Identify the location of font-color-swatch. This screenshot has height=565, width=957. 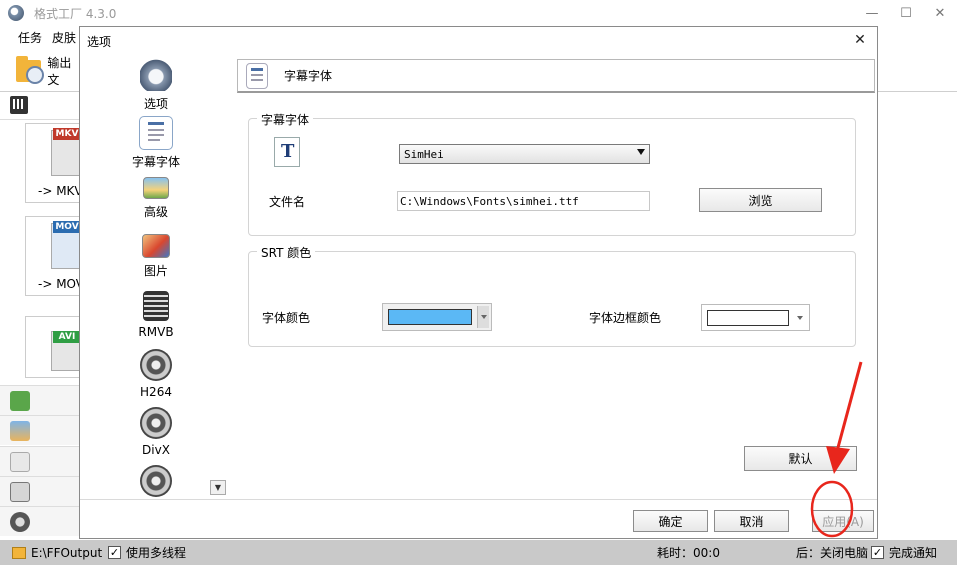
(430, 317).